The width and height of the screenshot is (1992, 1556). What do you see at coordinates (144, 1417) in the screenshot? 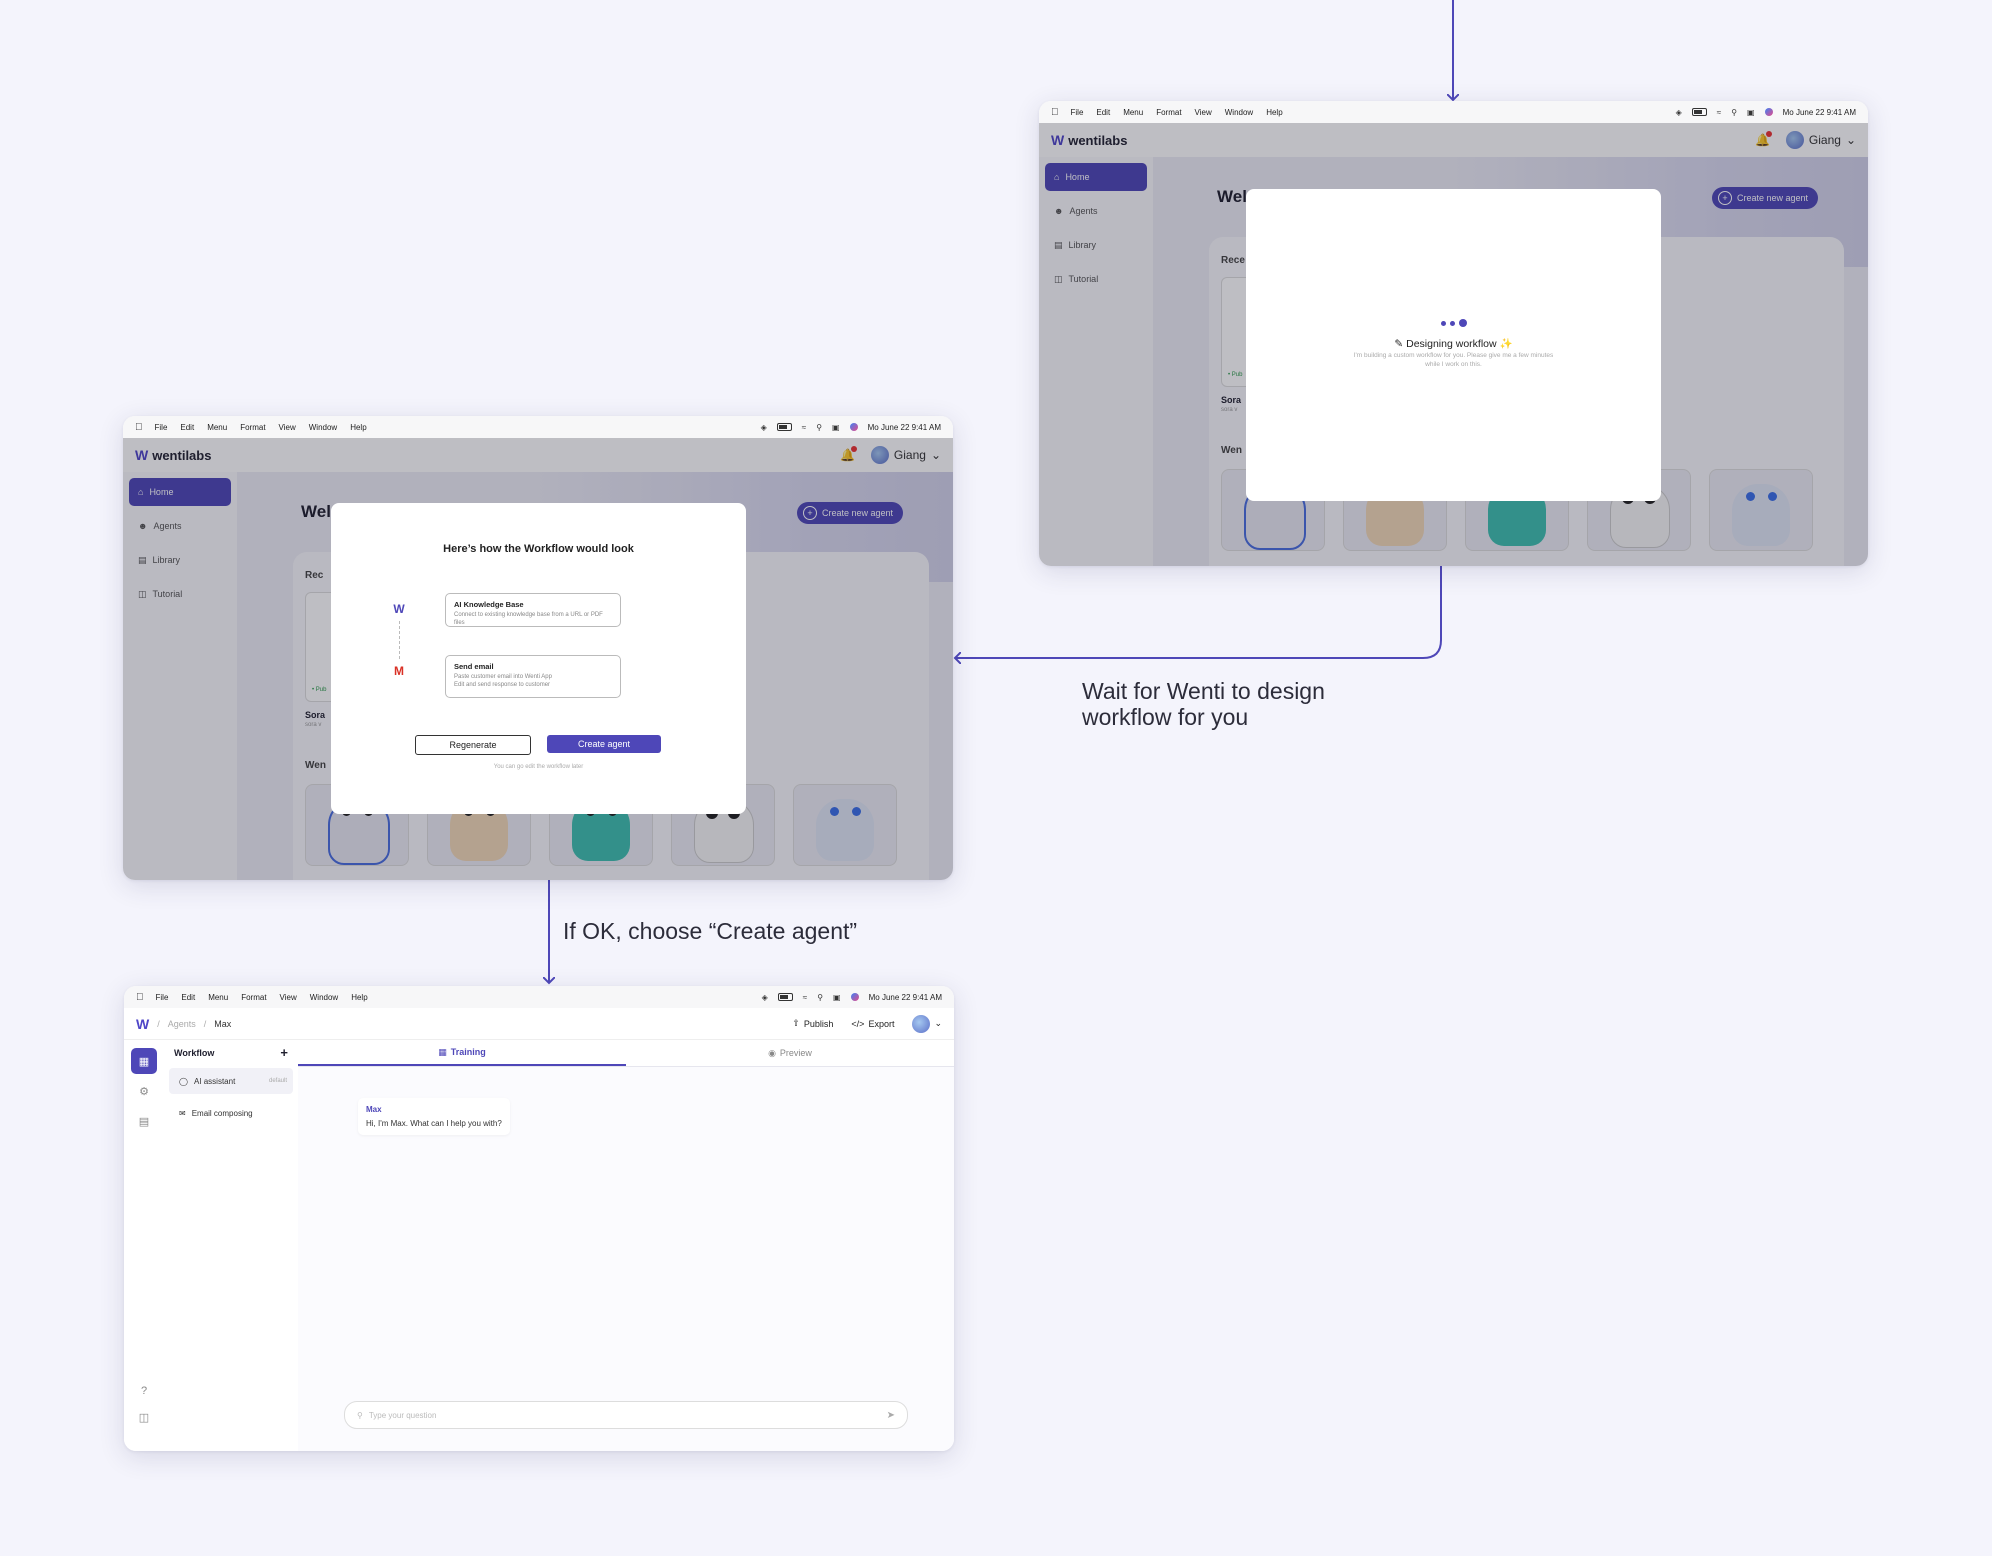
I see `library-icon: ◫` at bounding box center [144, 1417].